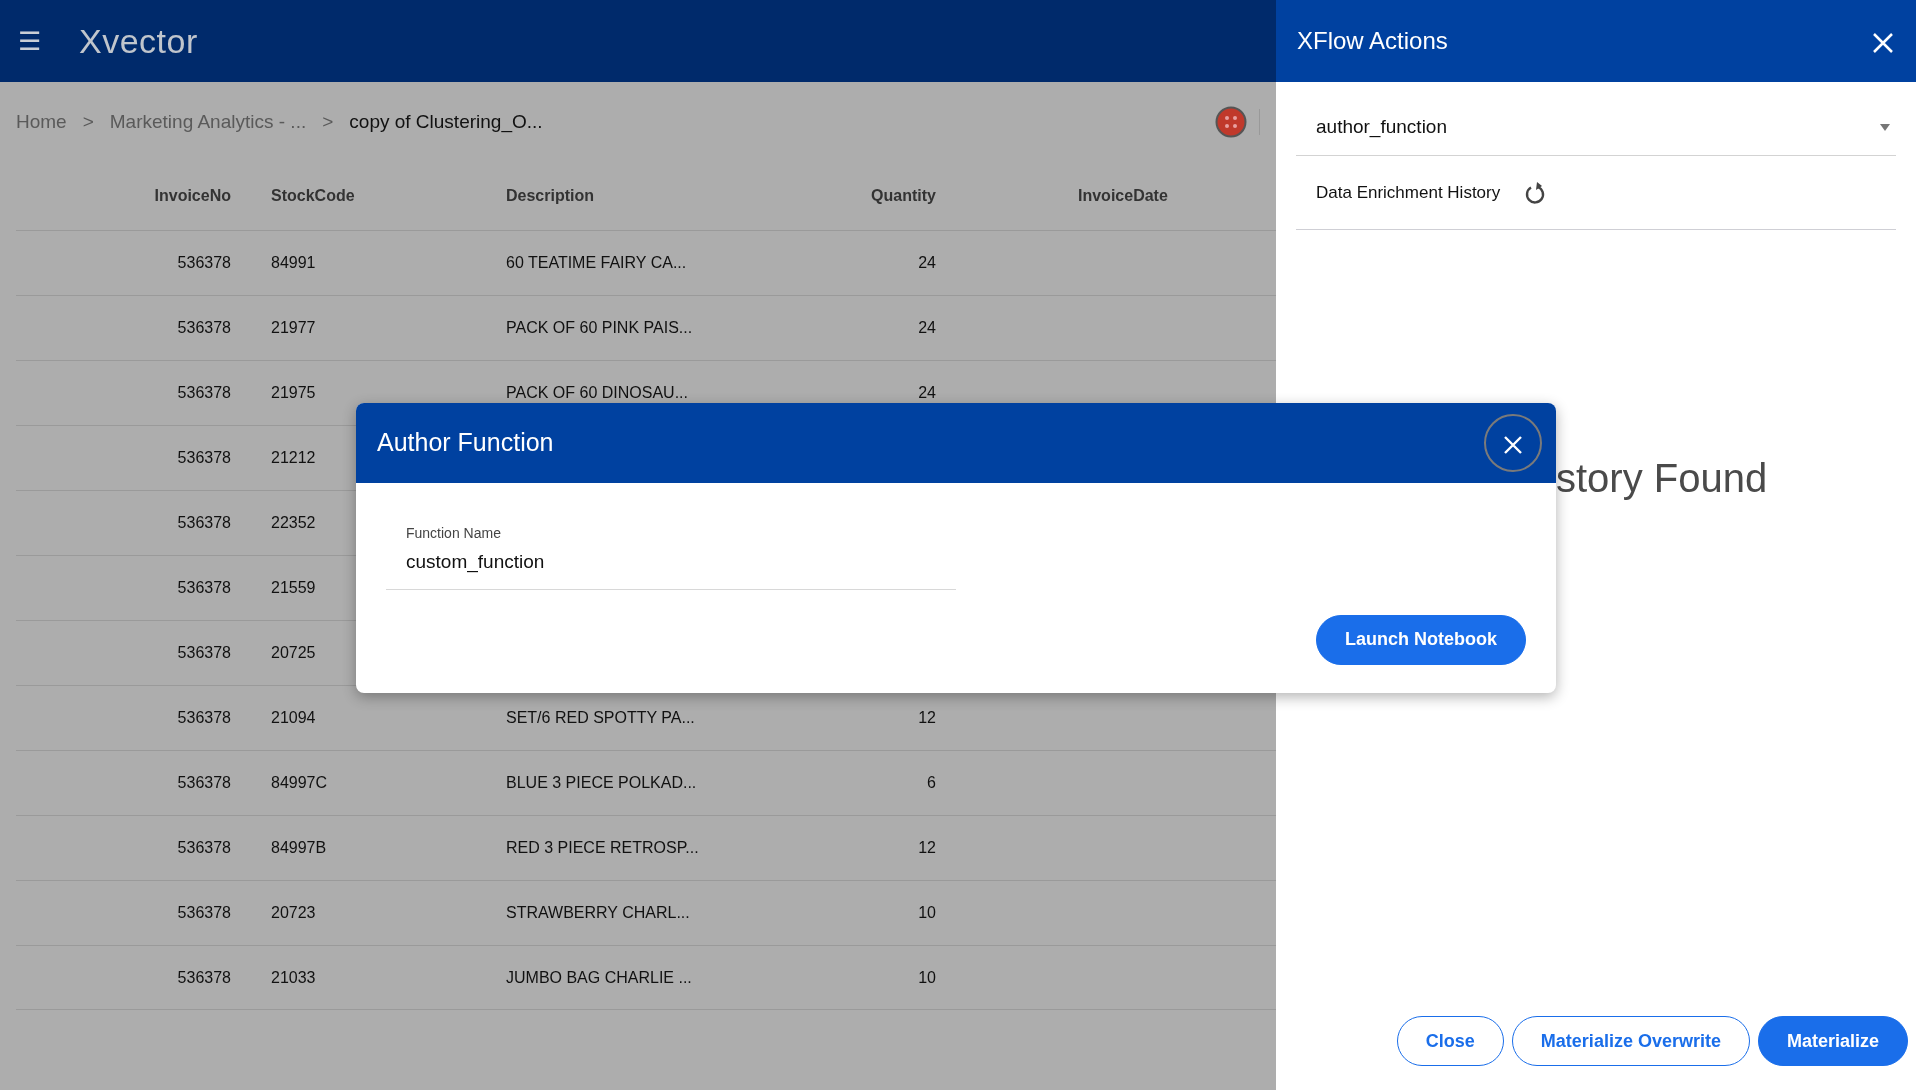 Image resolution: width=1916 pixels, height=1090 pixels. Describe the element at coordinates (293, 977) in the screenshot. I see `table-cell: 21033` at that location.